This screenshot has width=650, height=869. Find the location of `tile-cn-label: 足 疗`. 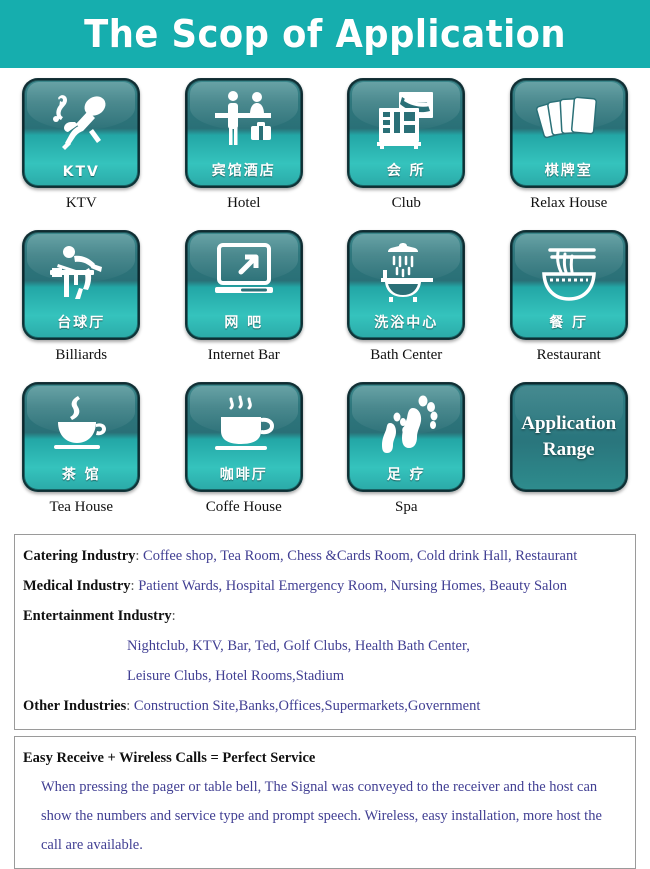

tile-cn-label: 足 疗 is located at coordinates (406, 474).